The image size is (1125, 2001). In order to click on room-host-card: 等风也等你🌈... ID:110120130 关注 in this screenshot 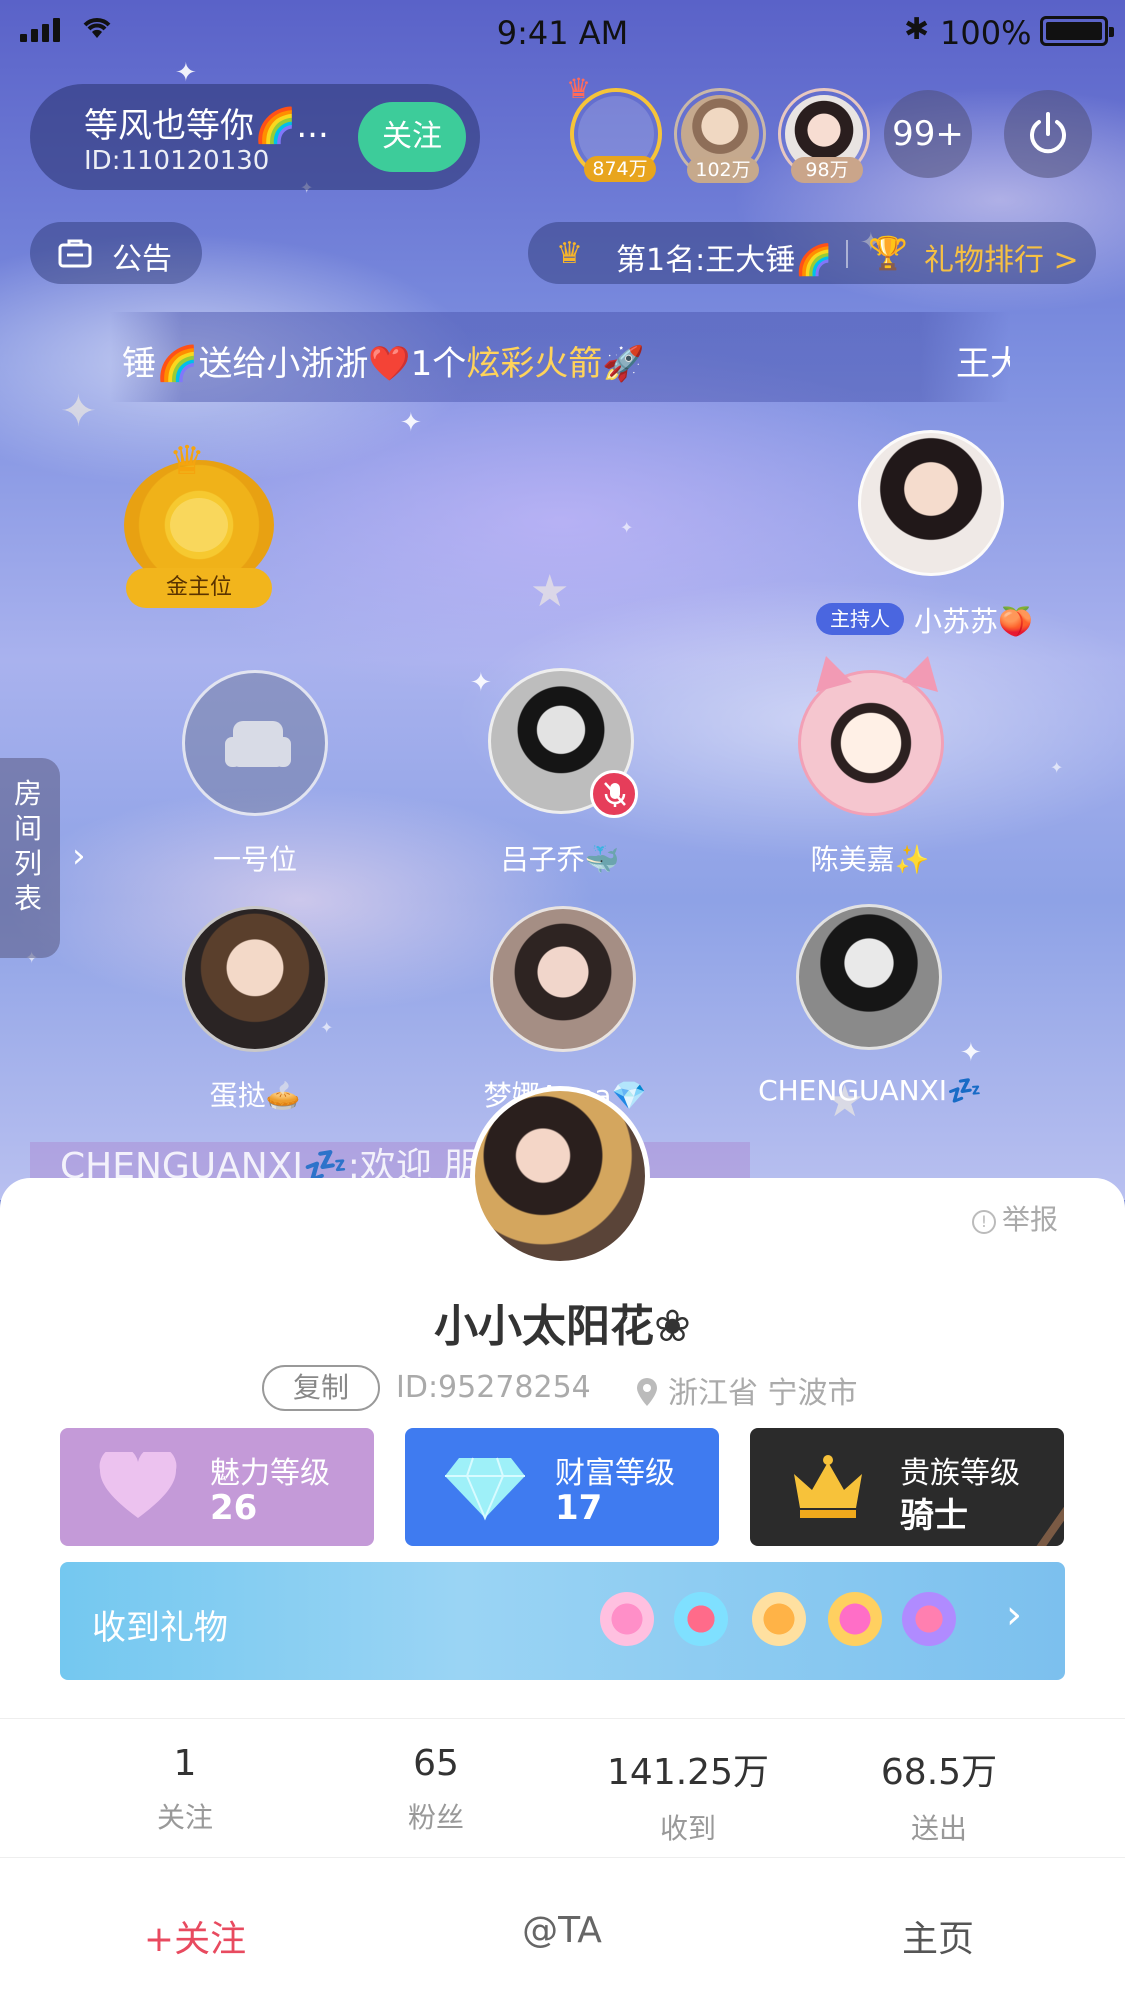, I will do `click(255, 137)`.